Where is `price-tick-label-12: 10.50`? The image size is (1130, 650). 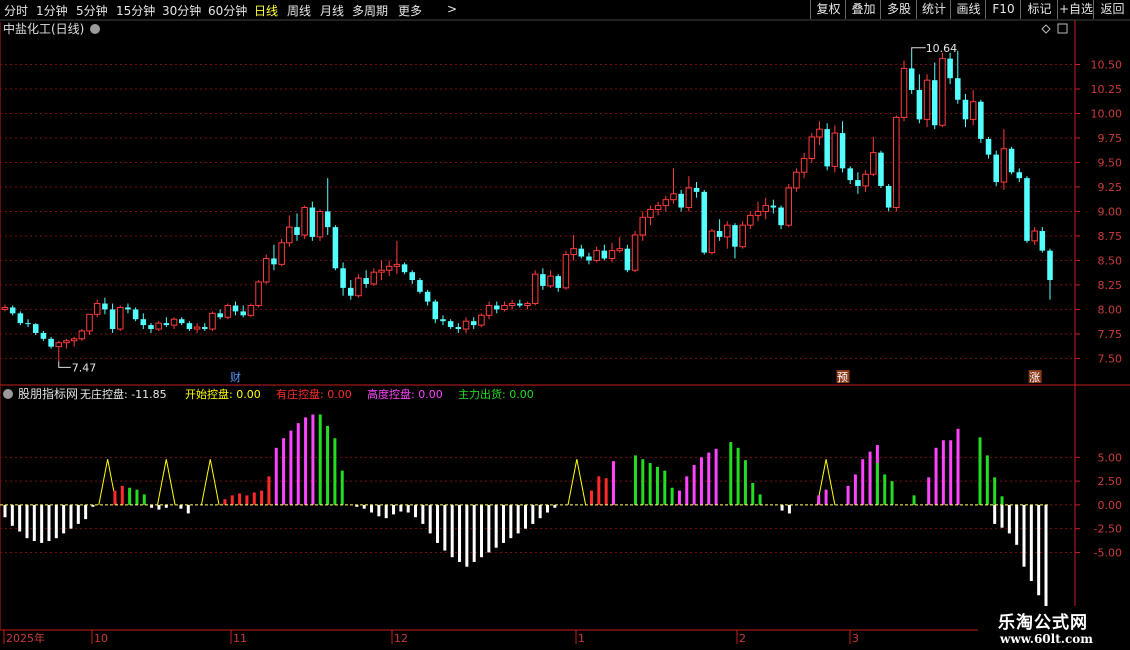 price-tick-label-12: 10.50 is located at coordinates (1107, 64).